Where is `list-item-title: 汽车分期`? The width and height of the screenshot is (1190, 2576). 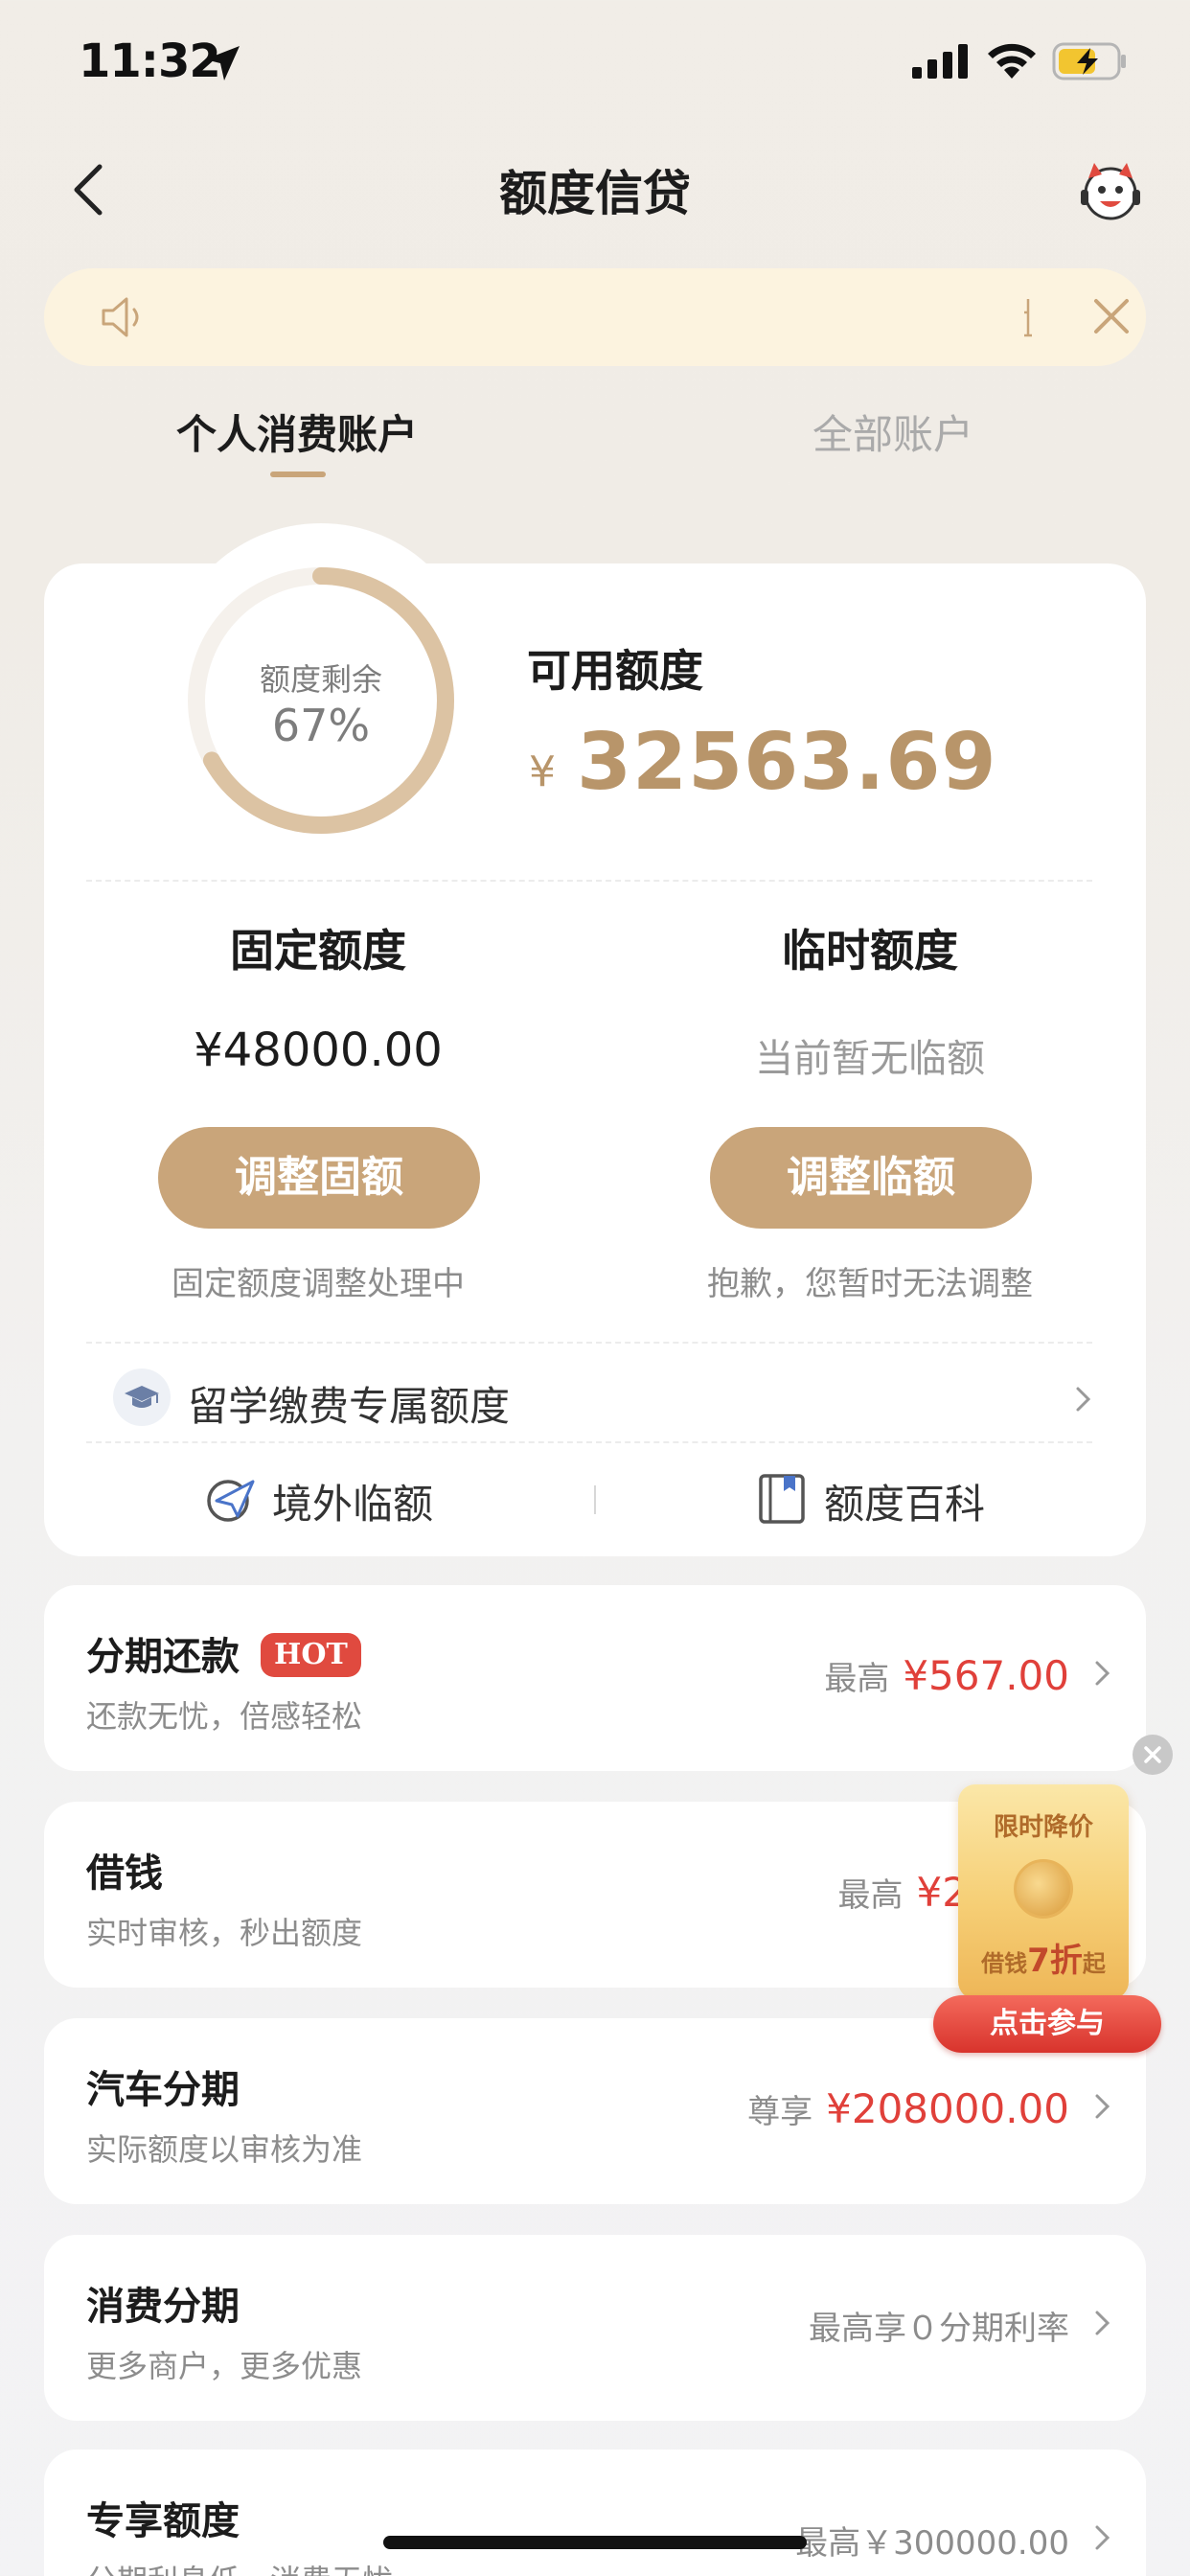
list-item-title: 汽车分期 is located at coordinates (163, 2090).